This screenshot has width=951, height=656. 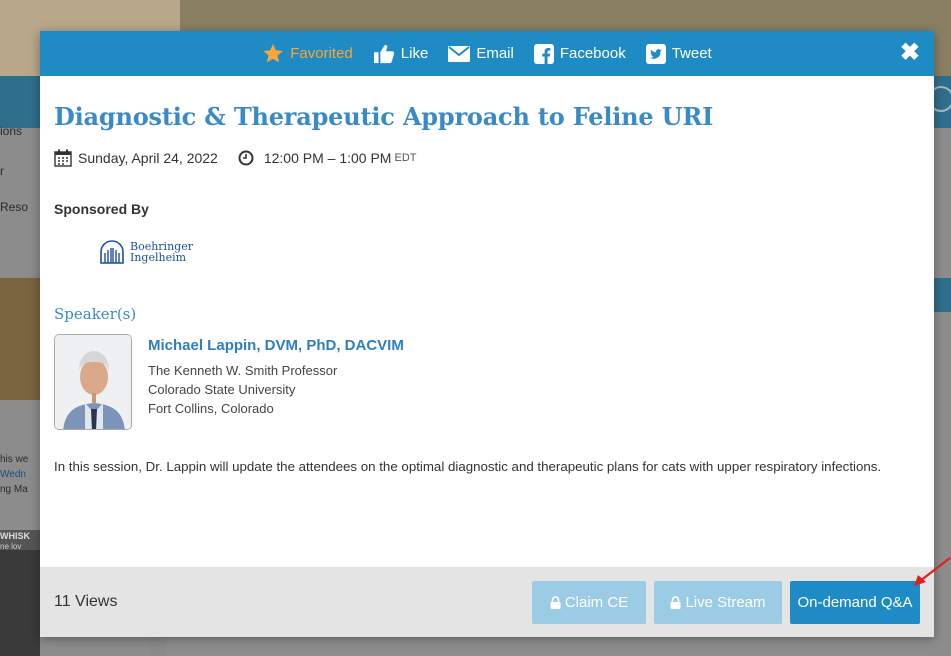 What do you see at coordinates (15, 536) in the screenshot?
I see `background-text: WHISK` at bounding box center [15, 536].